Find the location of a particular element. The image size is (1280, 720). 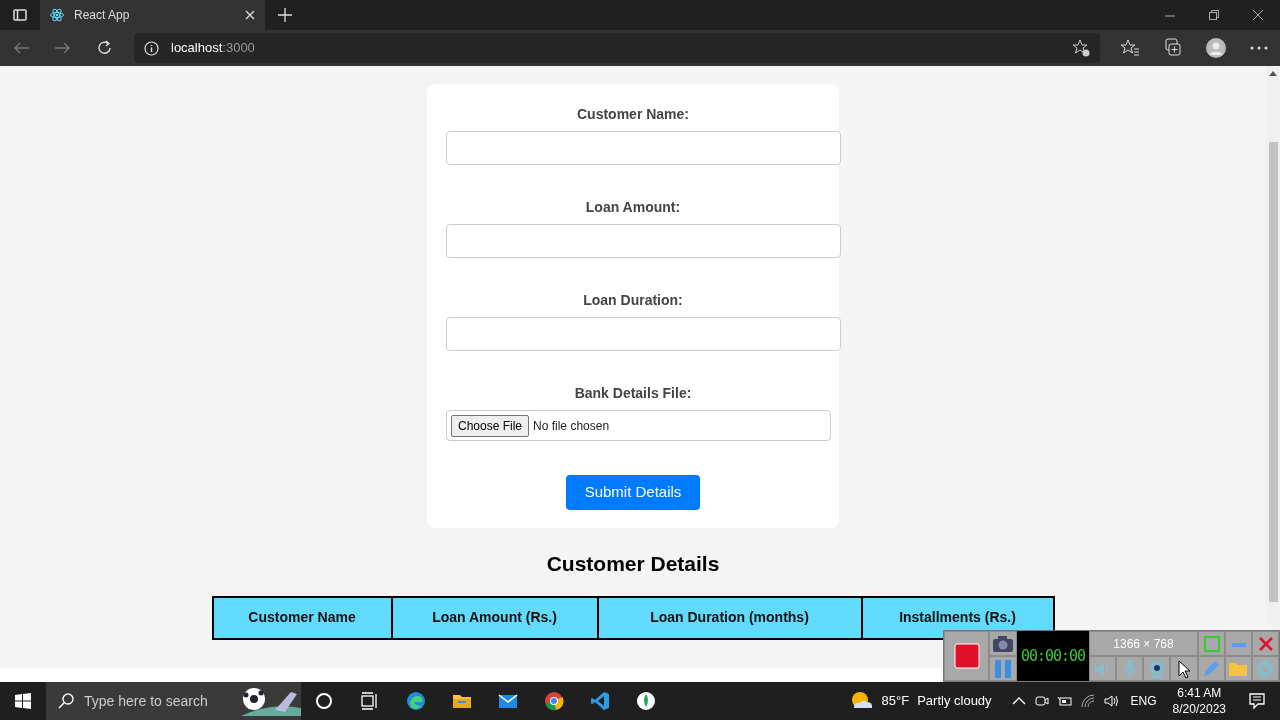

notifications-icon is located at coordinates (1257, 701).